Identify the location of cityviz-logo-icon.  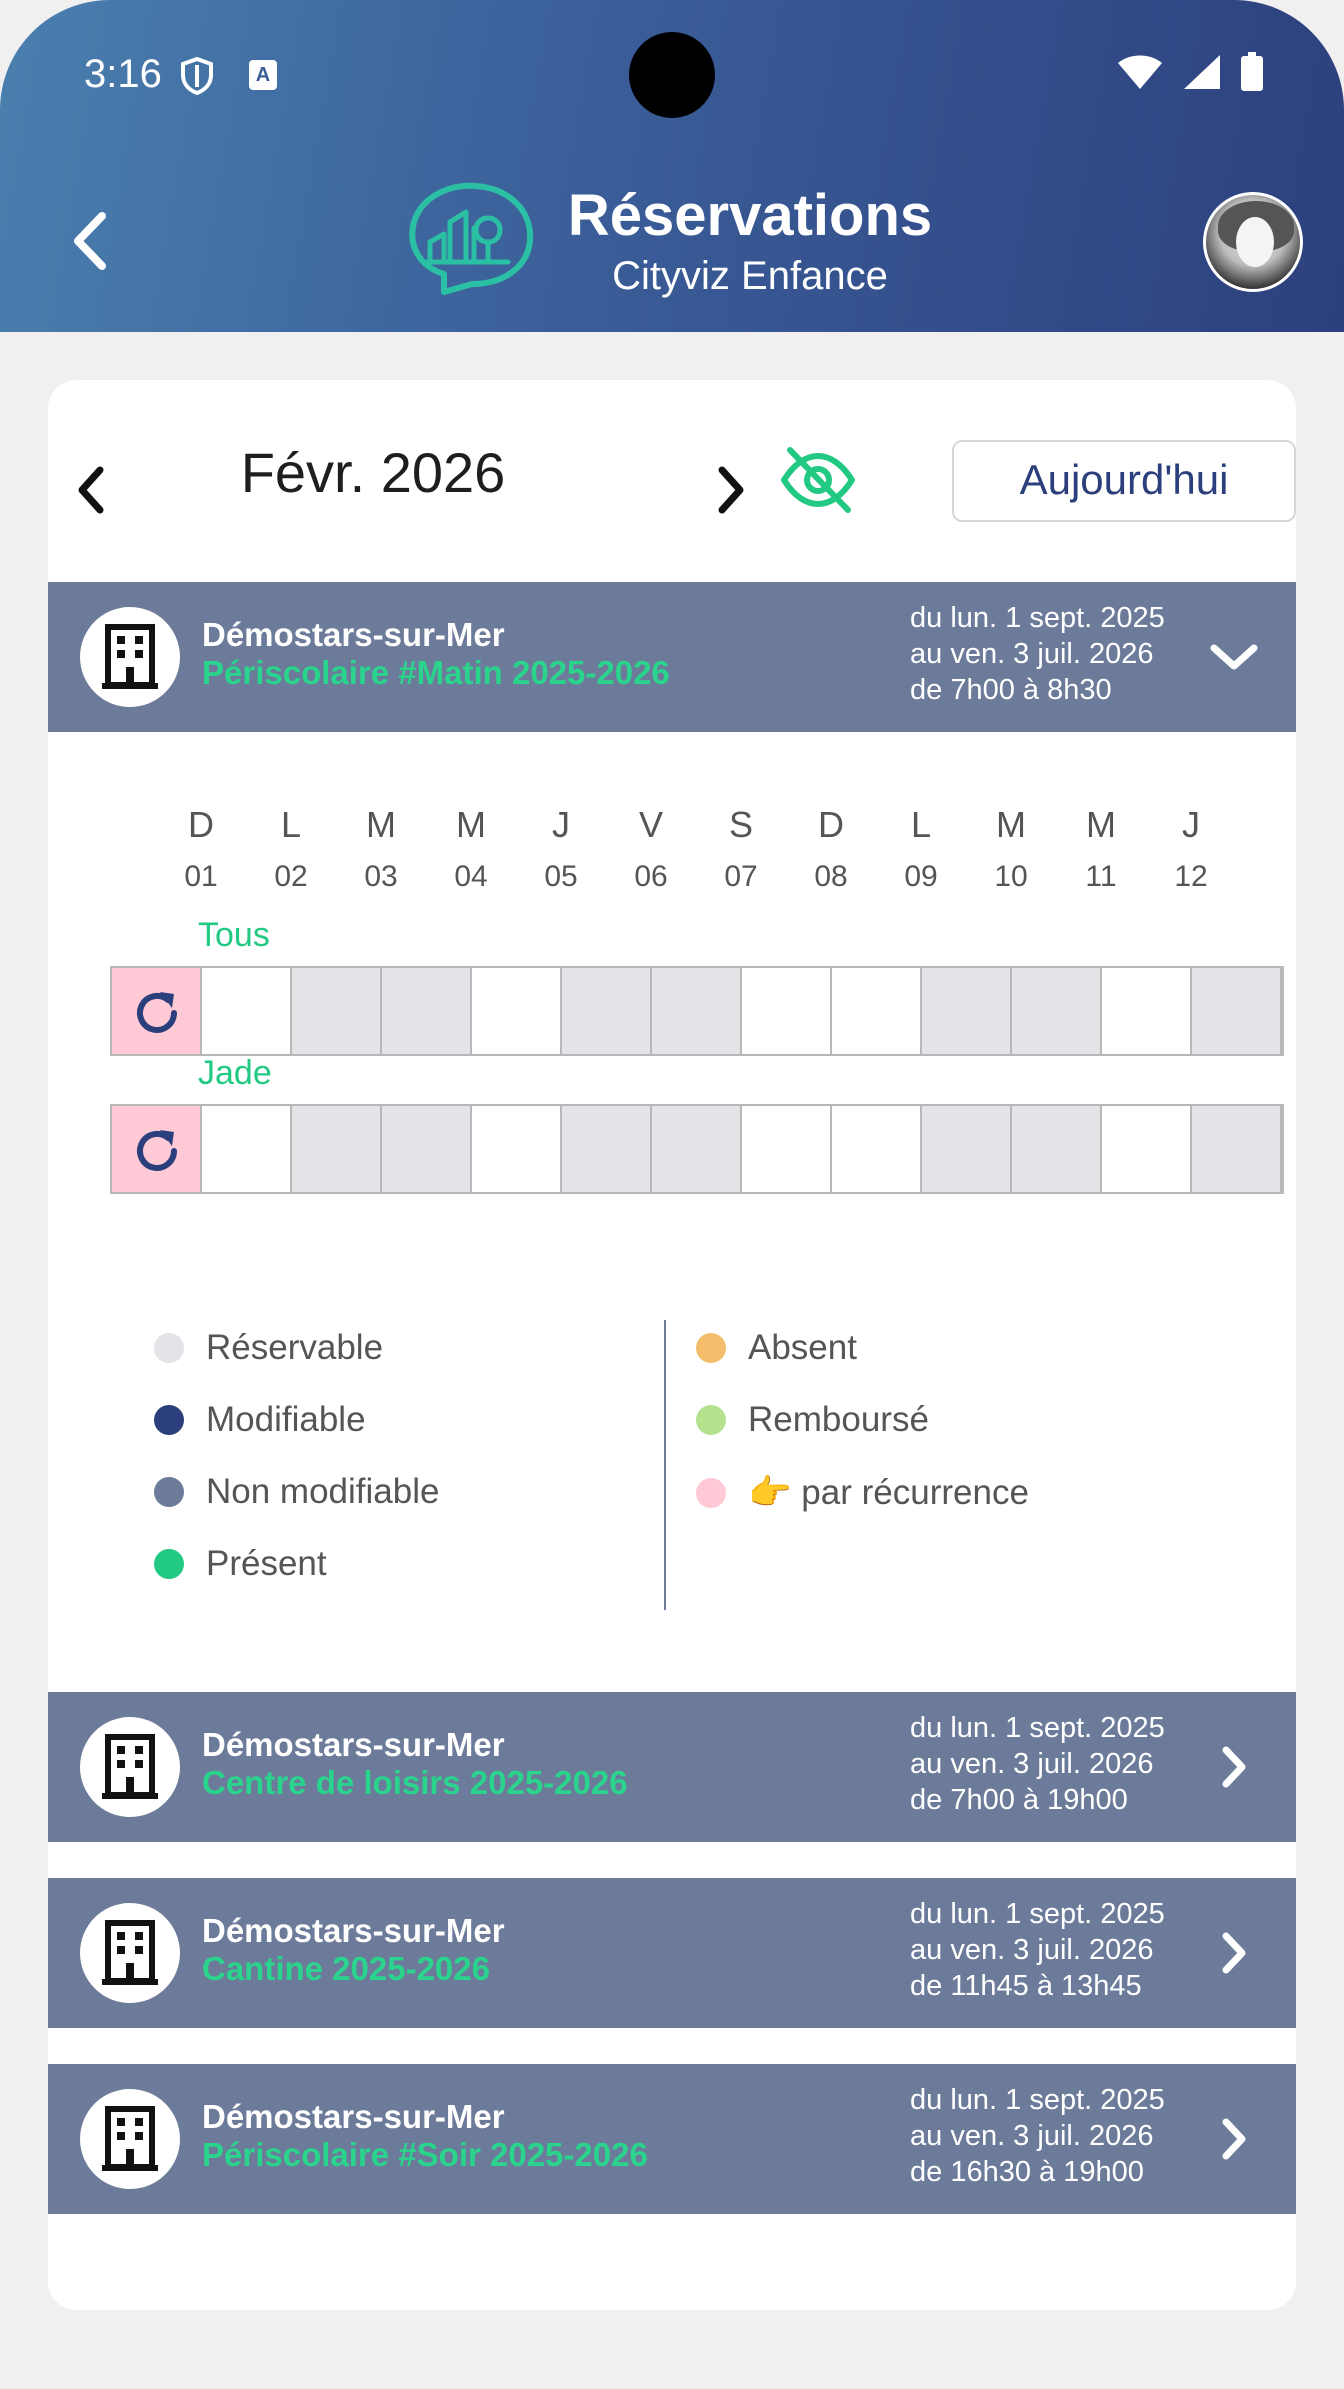
(471, 238).